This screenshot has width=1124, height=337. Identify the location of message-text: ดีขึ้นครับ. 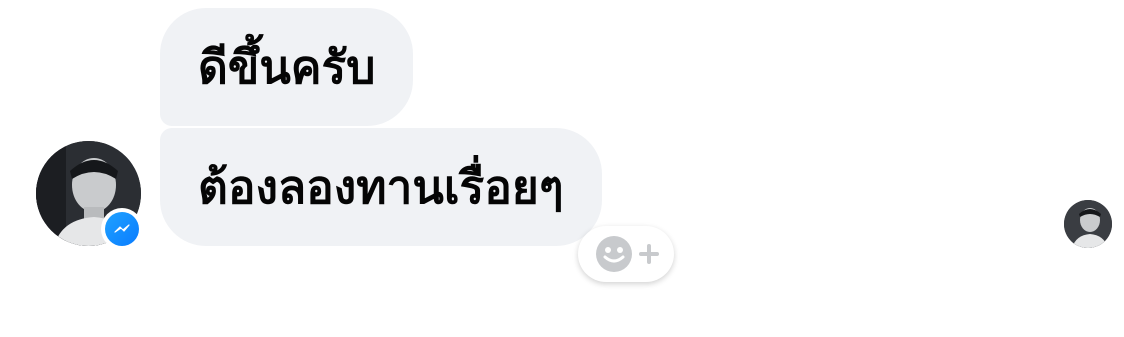
(287, 67).